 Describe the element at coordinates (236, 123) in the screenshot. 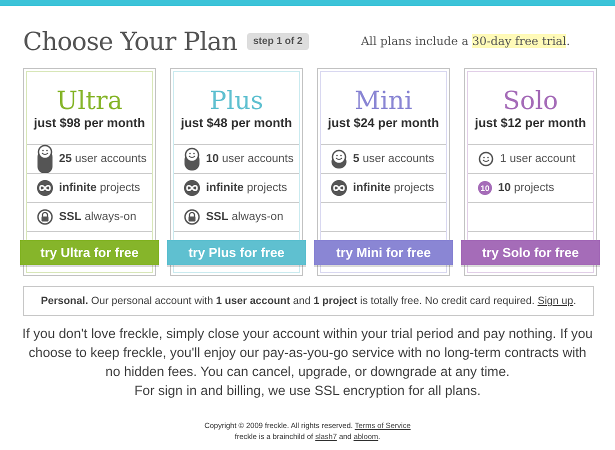

I see `plan-price: just $48 per month` at that location.